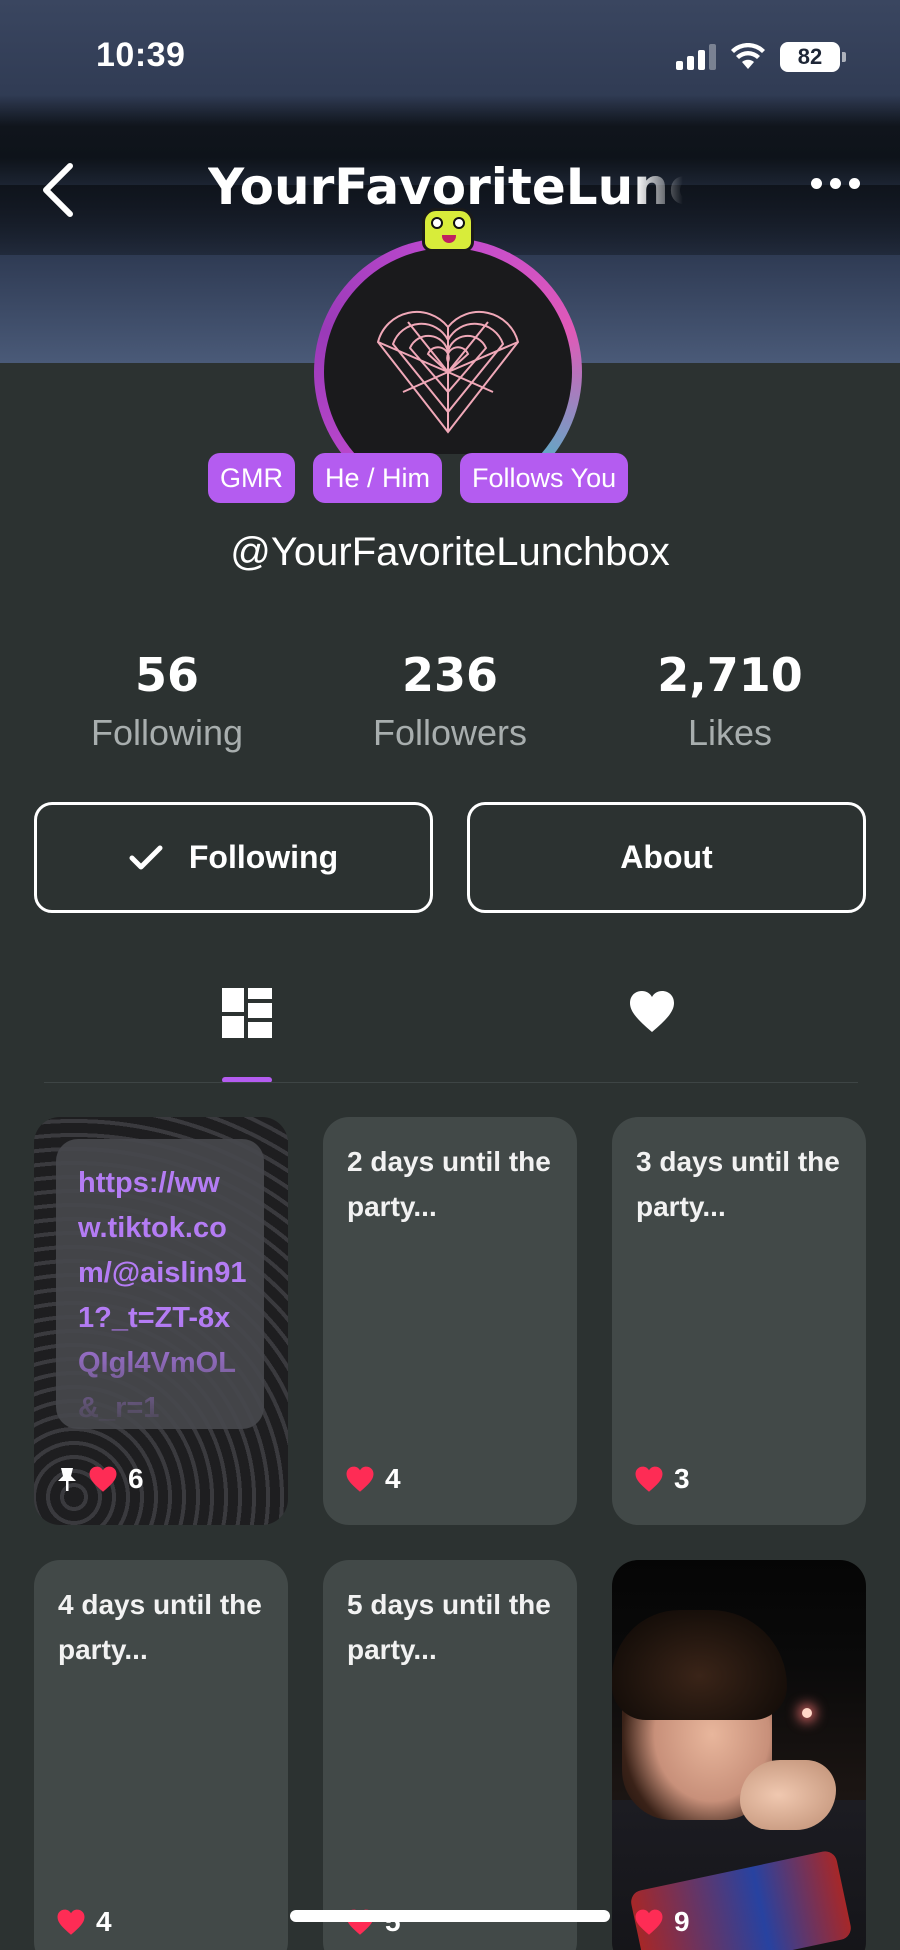 Image resolution: width=900 pixels, height=1950 pixels. I want to click on post-likes: 6, so click(100, 1479).